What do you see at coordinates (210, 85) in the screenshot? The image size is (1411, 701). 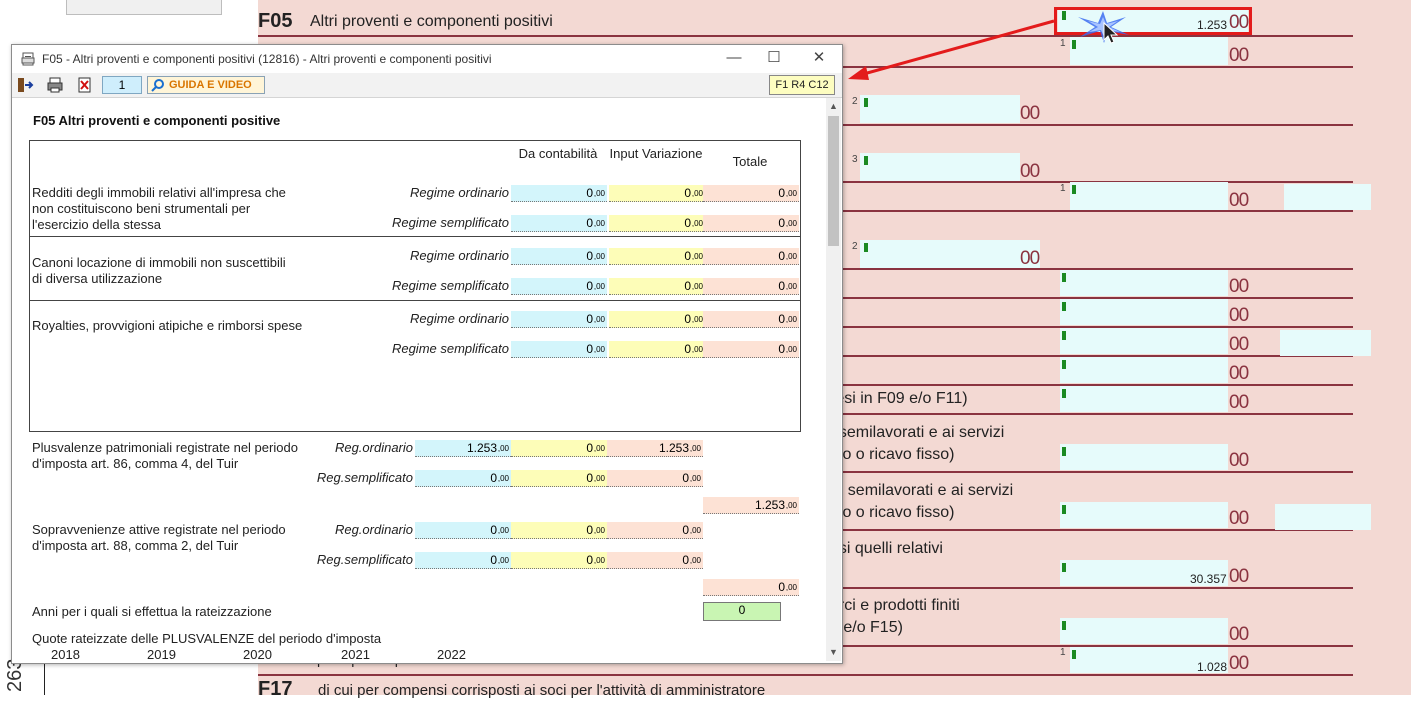 I see `guida-label: GUIDA E VIDEO` at bounding box center [210, 85].